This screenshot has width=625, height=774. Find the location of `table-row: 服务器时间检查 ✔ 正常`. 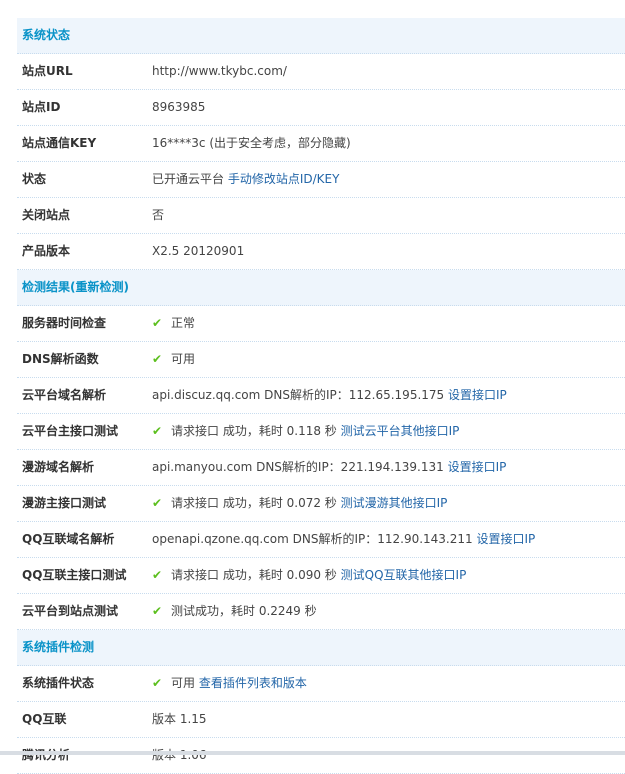

table-row: 服务器时间检查 ✔ 正常 is located at coordinates (321, 324).